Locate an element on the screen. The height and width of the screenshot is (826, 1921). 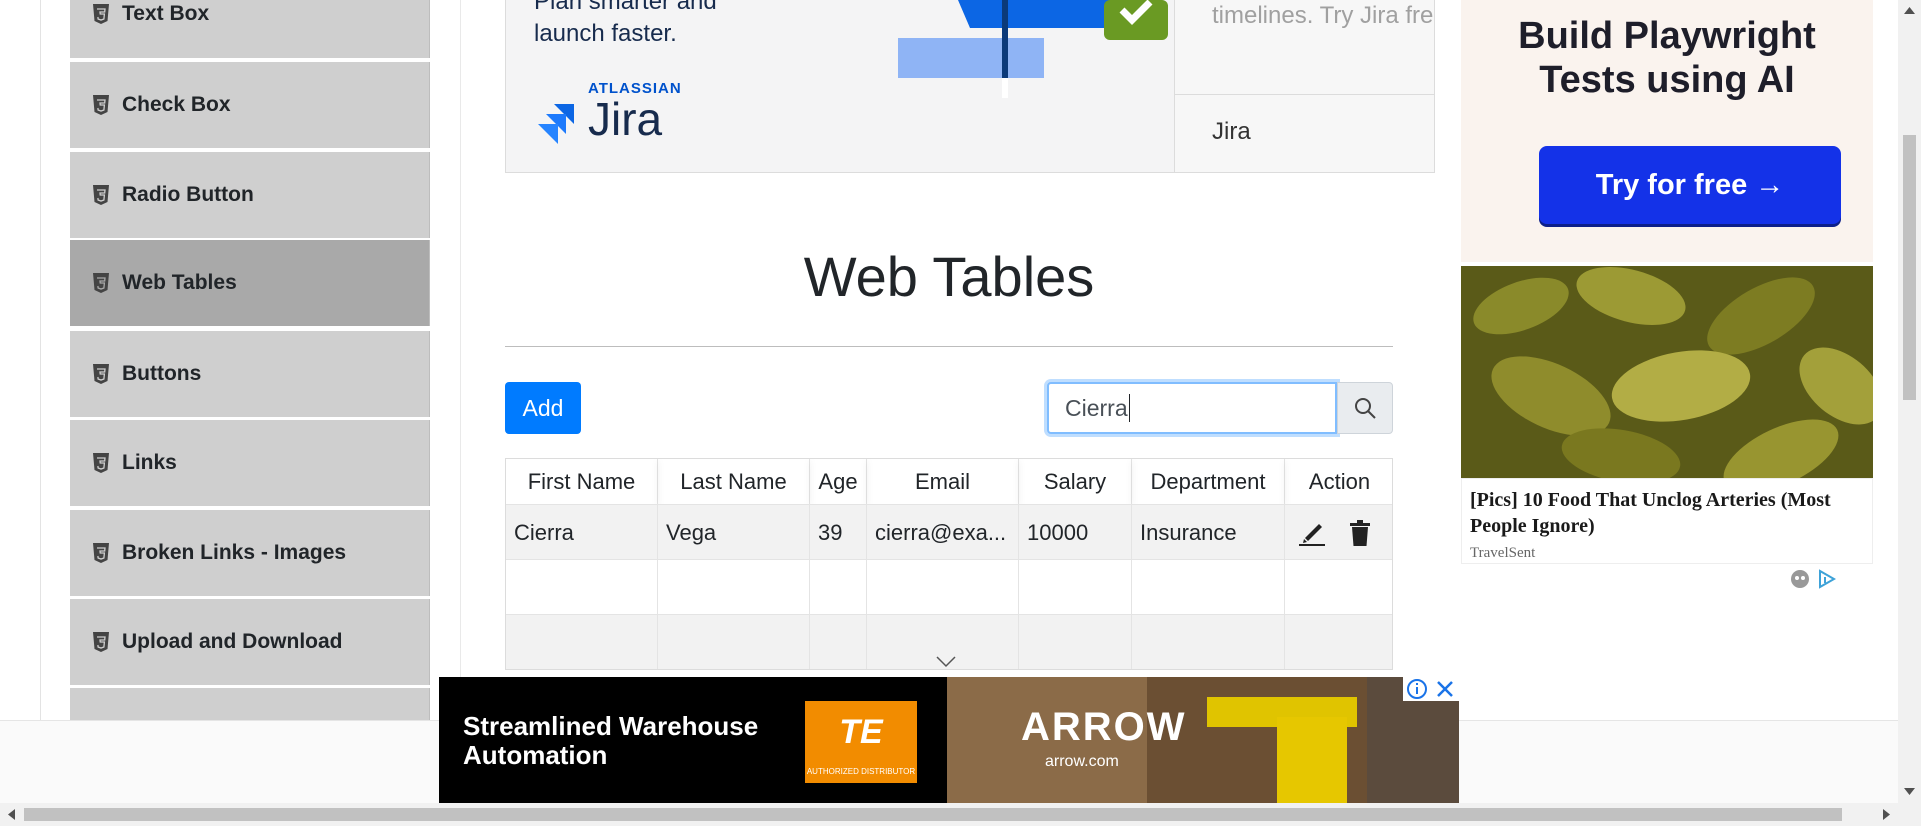
te-logo: TE AUTHORIZED DISTRIBUTOR is located at coordinates (861, 742).